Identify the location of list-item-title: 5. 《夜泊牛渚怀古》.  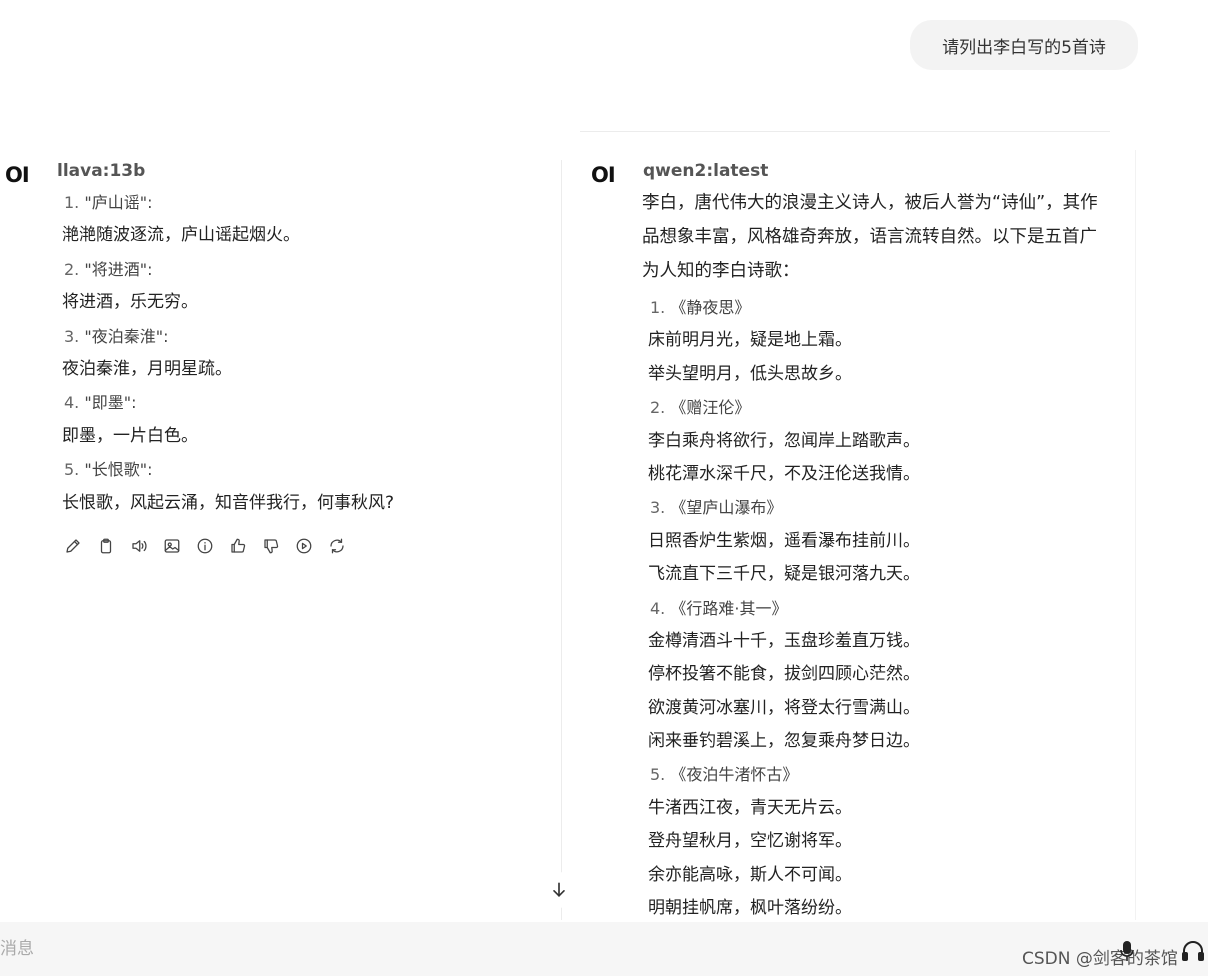
(784, 774).